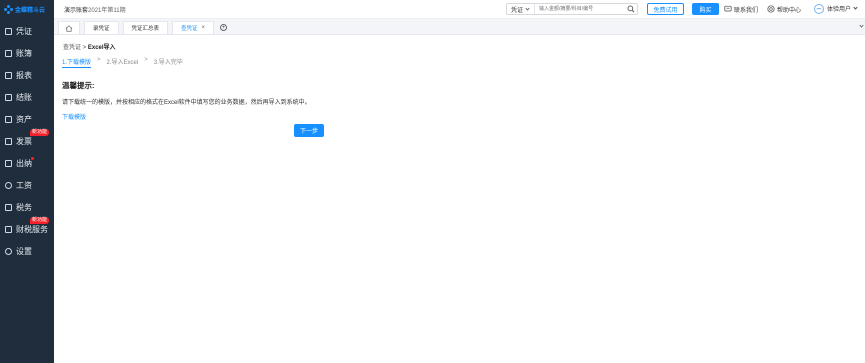 Image resolution: width=865 pixels, height=363 pixels. I want to click on step-import-complete: 3.导入完毕, so click(168, 63).